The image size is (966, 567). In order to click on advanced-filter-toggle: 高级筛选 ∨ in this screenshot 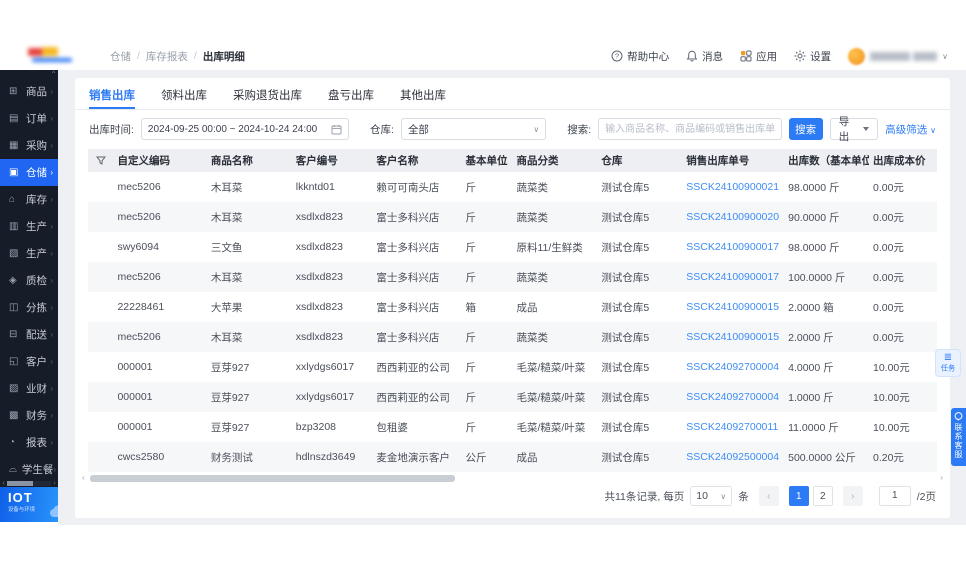, I will do `click(910, 129)`.